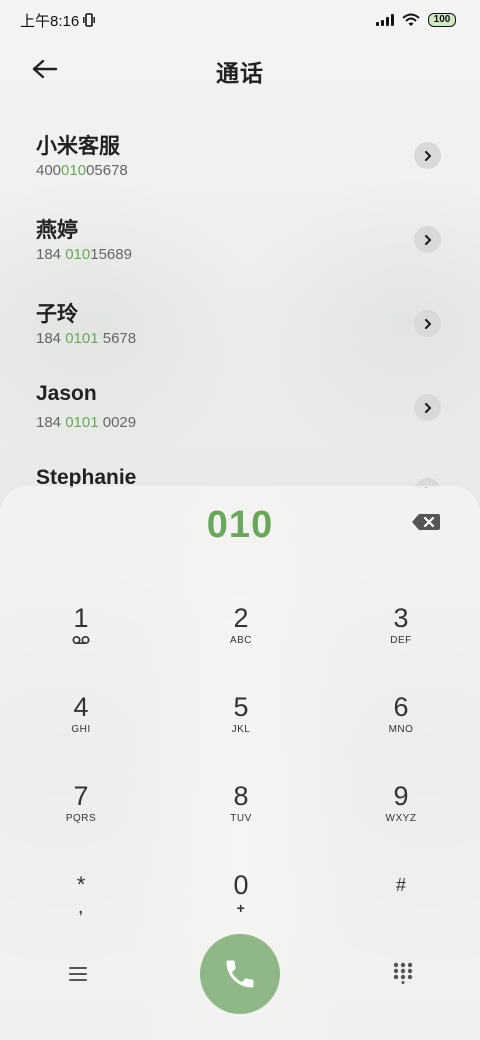  What do you see at coordinates (78, 146) in the screenshot?
I see `contact-name: 小米客服` at bounding box center [78, 146].